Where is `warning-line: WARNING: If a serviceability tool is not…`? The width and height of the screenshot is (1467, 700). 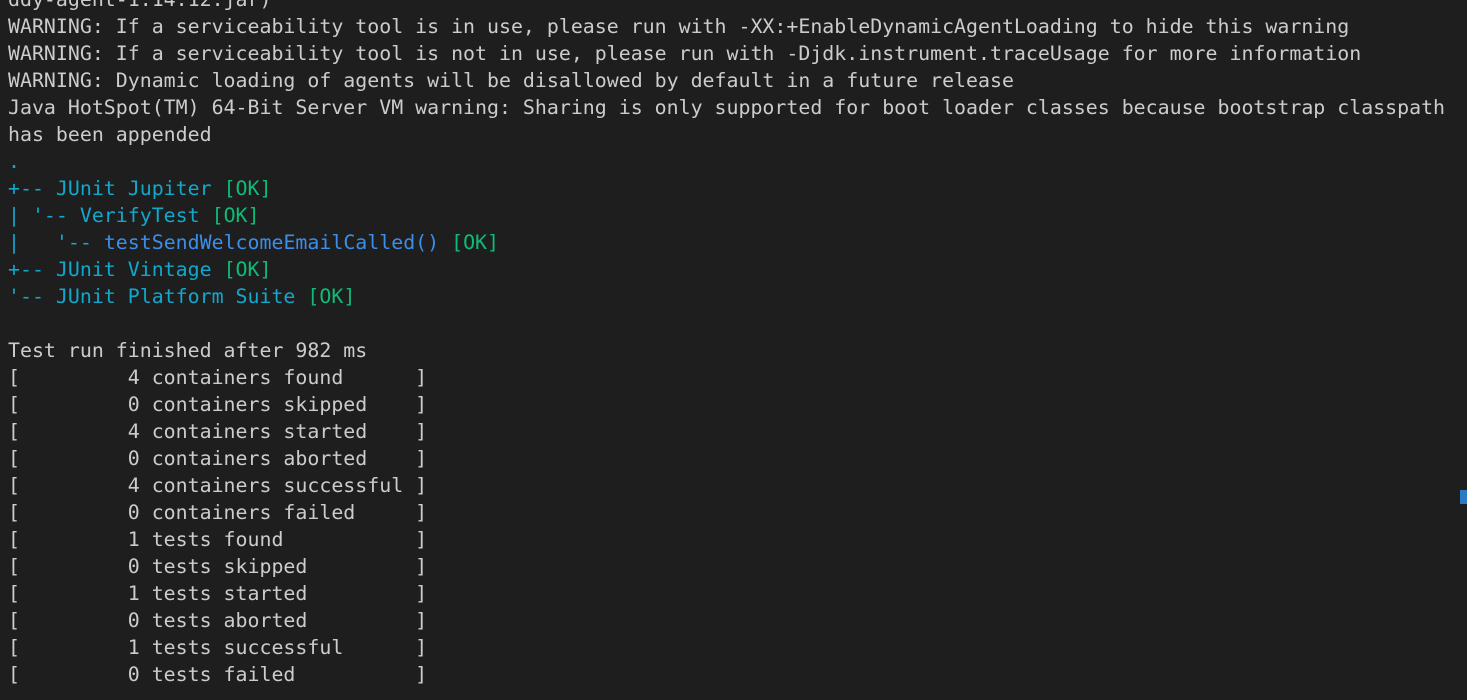 warning-line: WARNING: If a serviceability tool is not… is located at coordinates (685, 53).